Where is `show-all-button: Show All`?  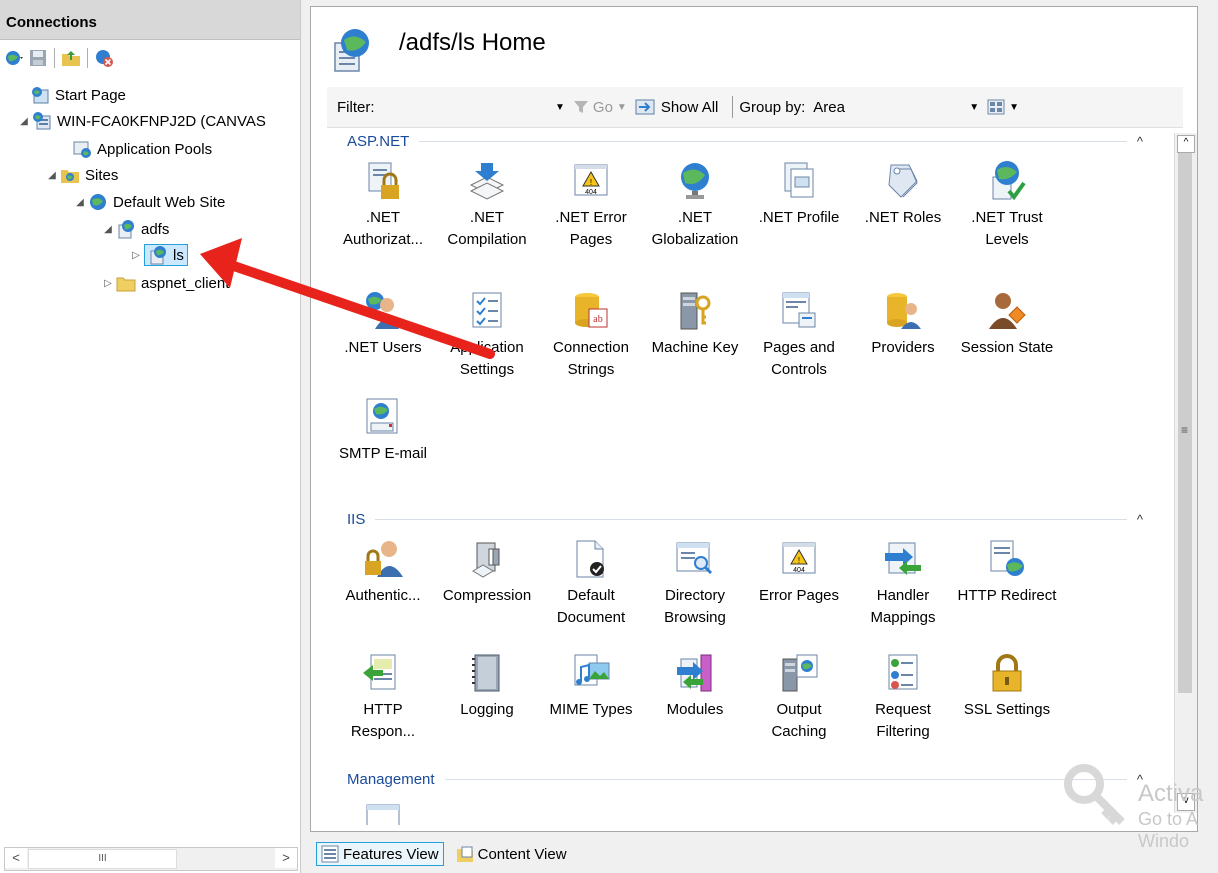 show-all-button: Show All is located at coordinates (677, 107).